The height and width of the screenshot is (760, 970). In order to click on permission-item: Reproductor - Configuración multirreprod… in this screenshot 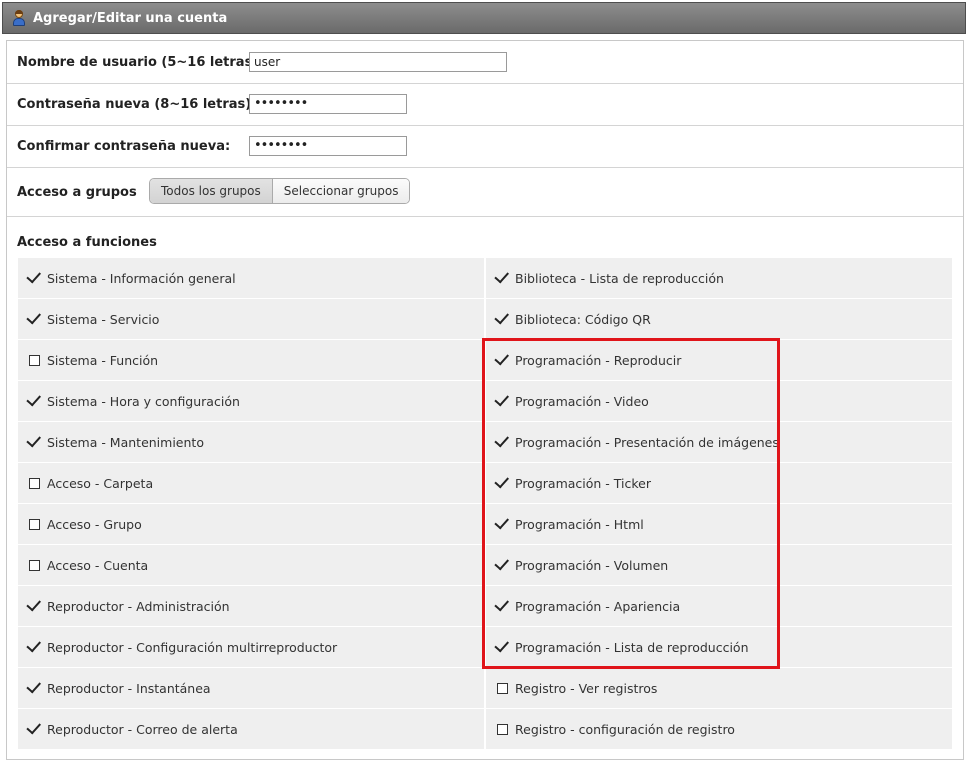, I will do `click(251, 647)`.